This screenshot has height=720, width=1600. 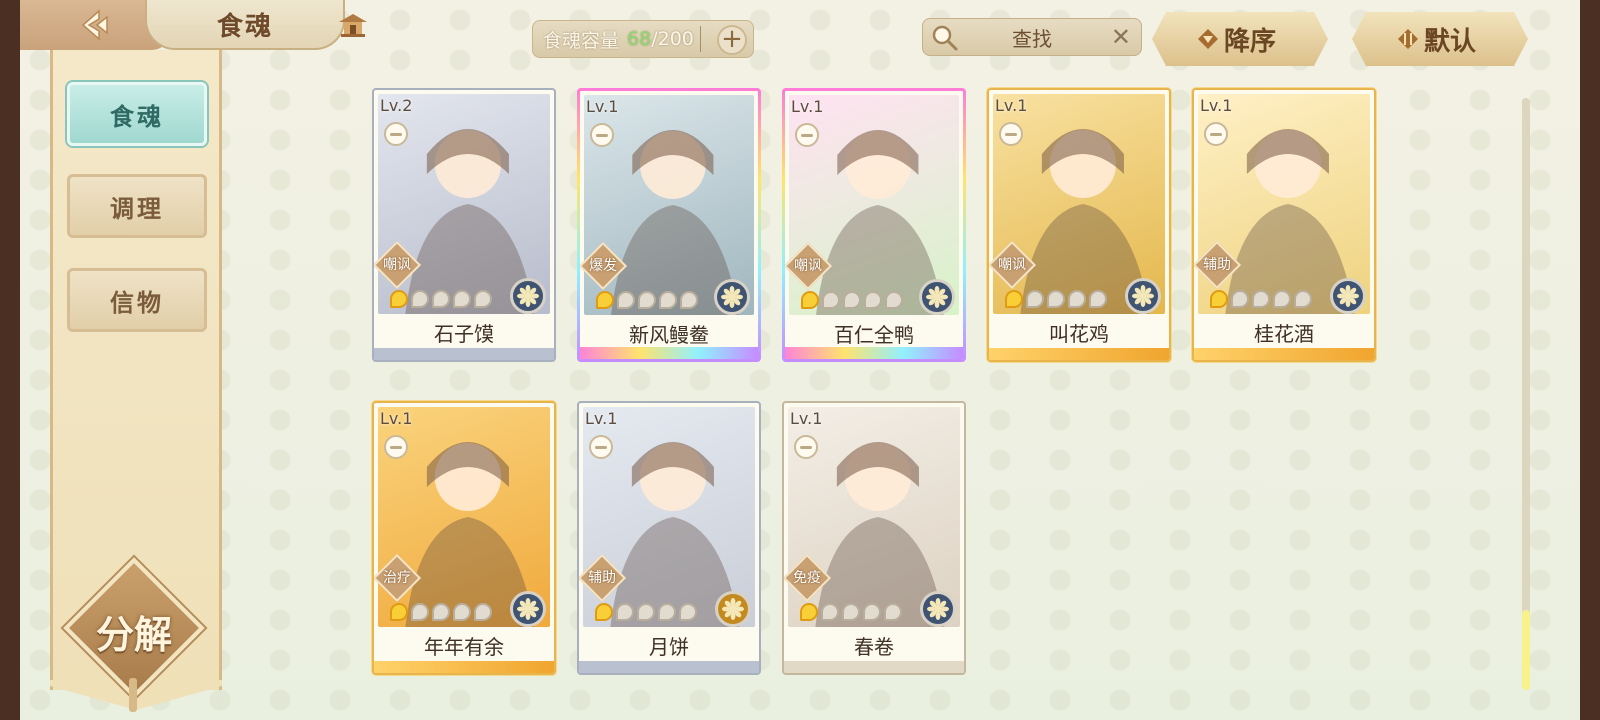 What do you see at coordinates (245, 25) in the screenshot?
I see `page-title: 食魂` at bounding box center [245, 25].